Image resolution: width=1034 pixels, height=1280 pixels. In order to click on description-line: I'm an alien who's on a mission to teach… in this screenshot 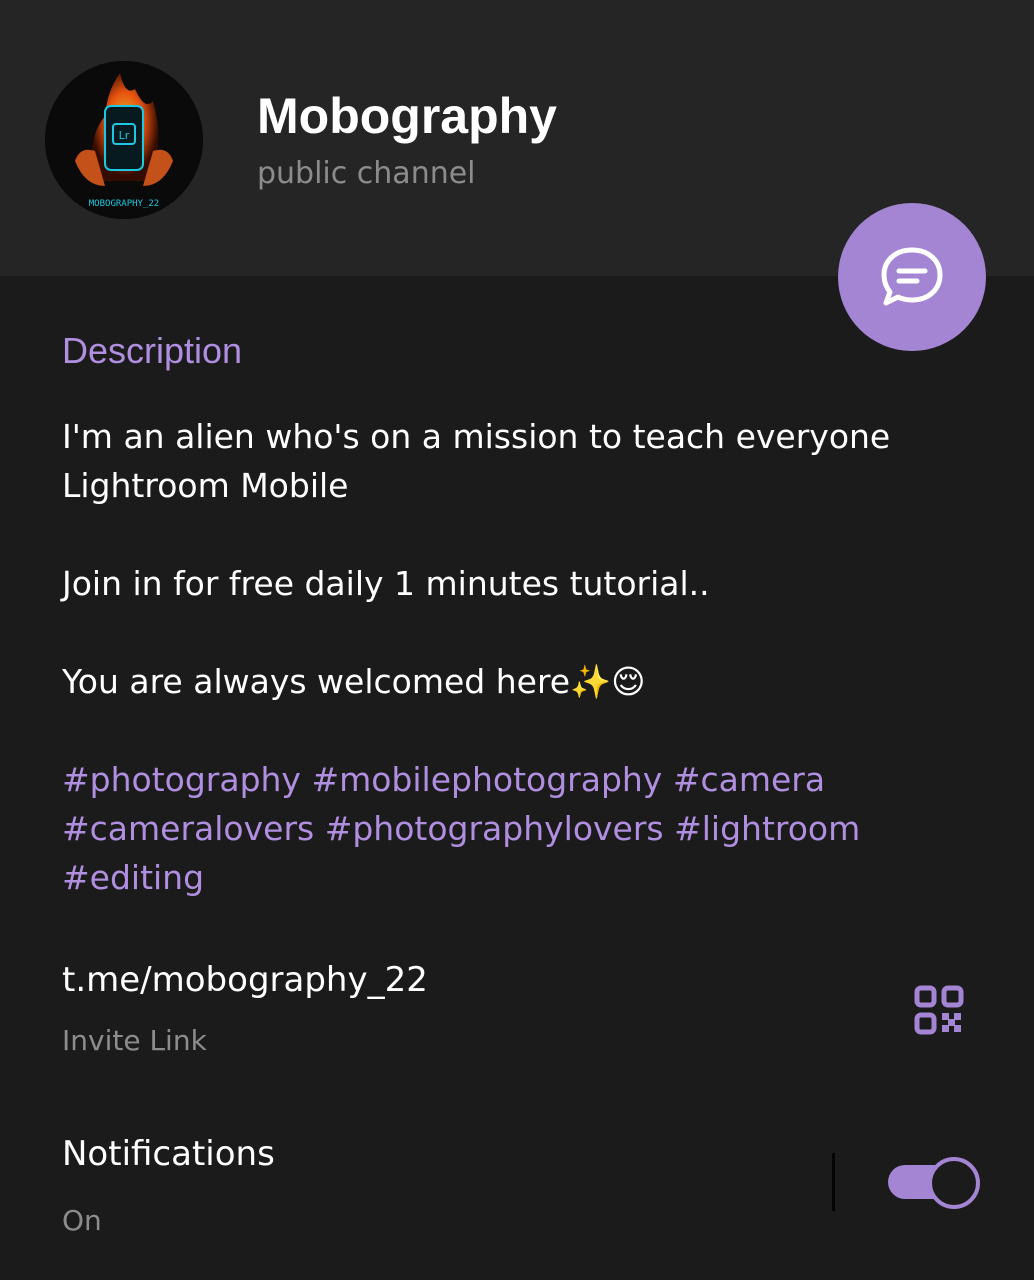, I will do `click(476, 461)`.